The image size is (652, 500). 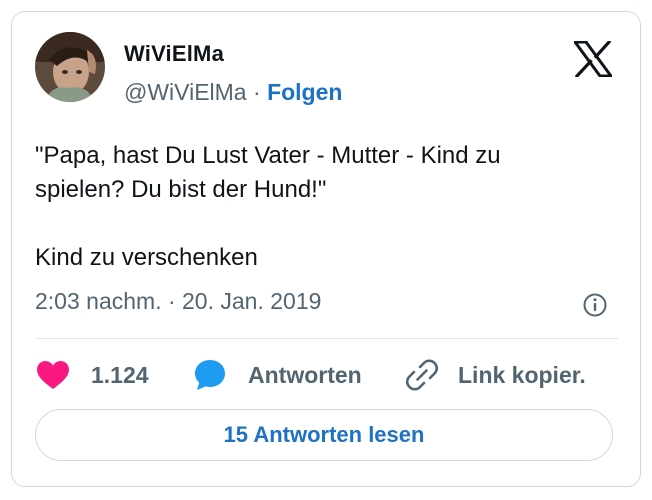 I want to click on follow-button: Folgen, so click(x=304, y=92).